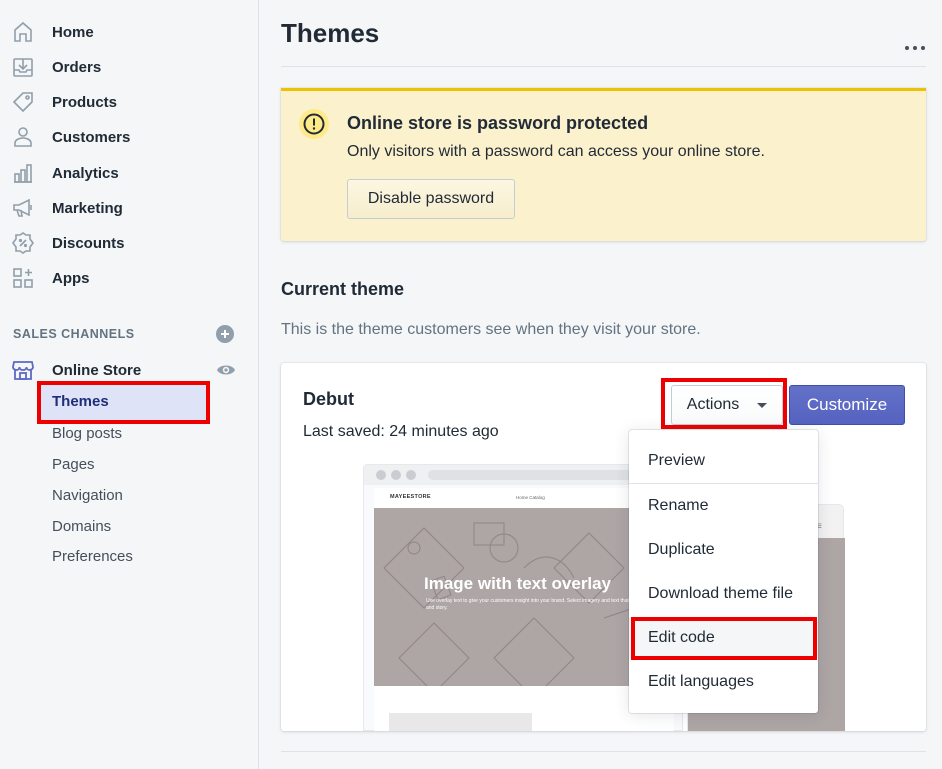  What do you see at coordinates (314, 124) in the screenshot?
I see `warning-icon` at bounding box center [314, 124].